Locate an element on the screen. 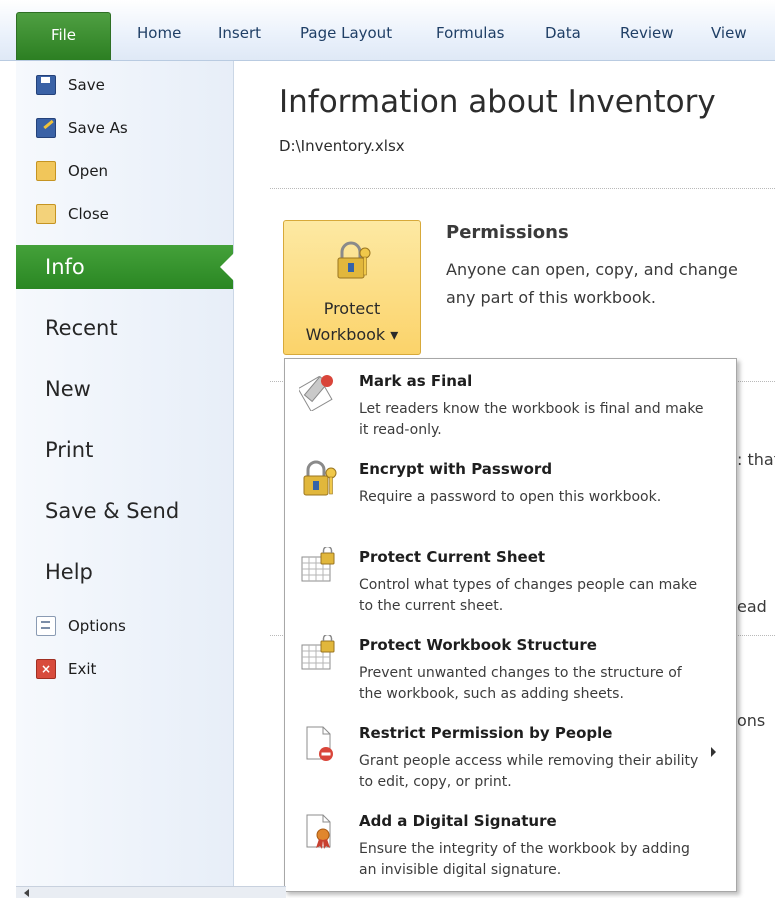  nav-save: Save is located at coordinates (70, 85).